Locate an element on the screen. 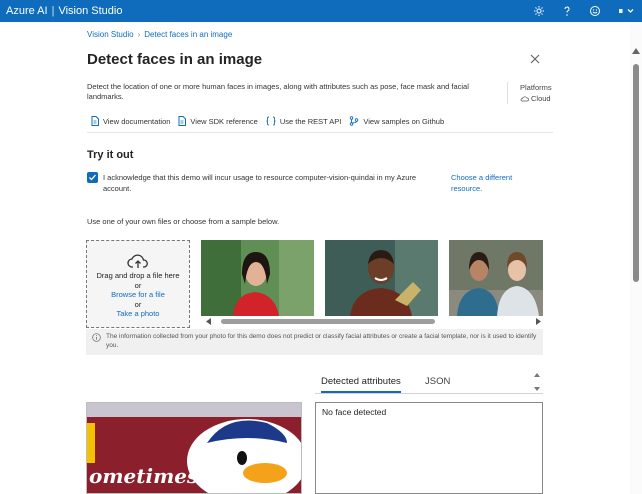 This screenshot has height=494, width=642. platforms-value: Cloud is located at coordinates (541, 98).